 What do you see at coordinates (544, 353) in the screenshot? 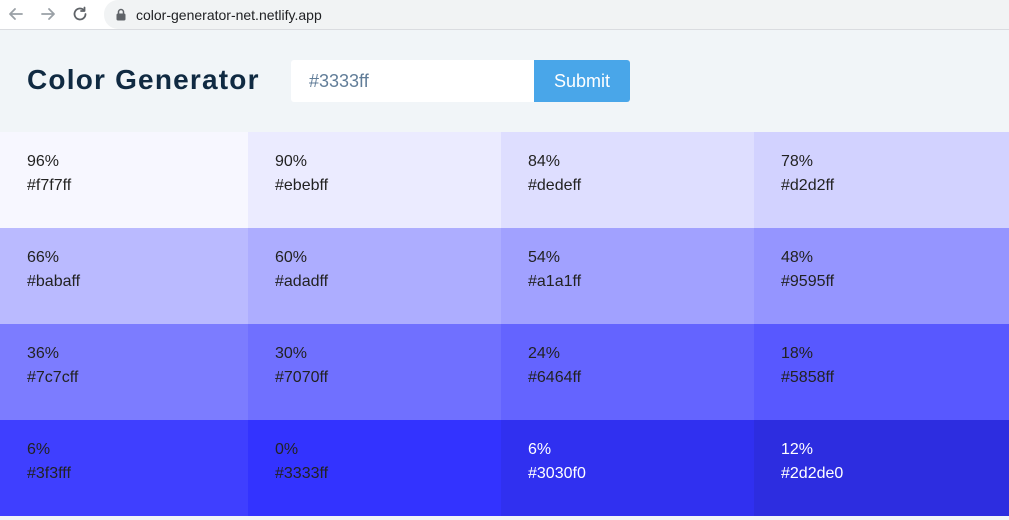
I see `swatch-percent: 24%` at bounding box center [544, 353].